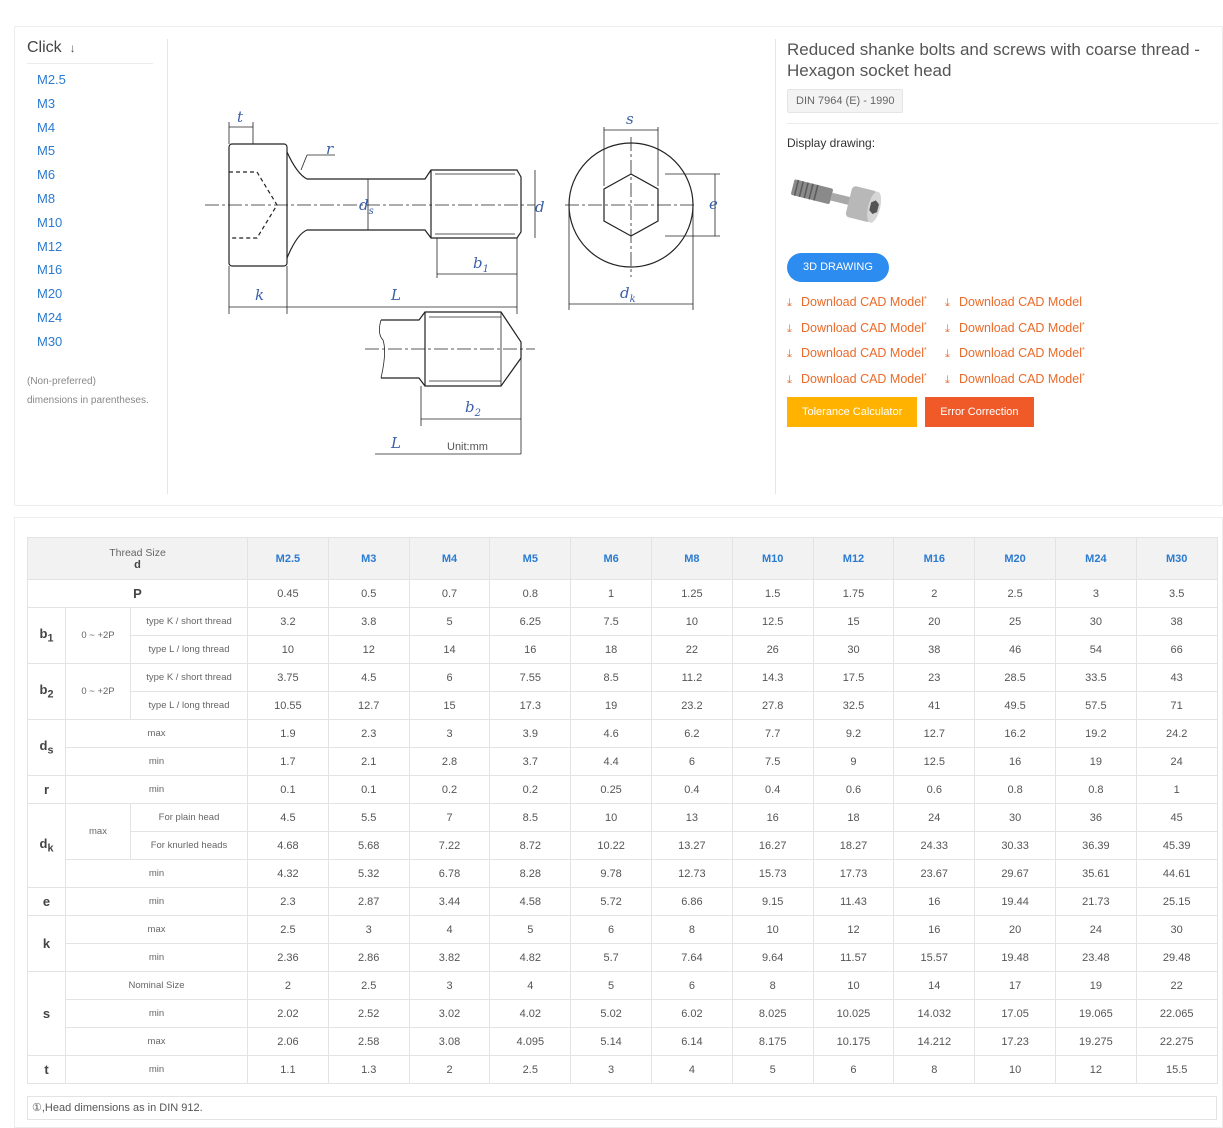  I want to click on label-t: t, so click(240, 117).